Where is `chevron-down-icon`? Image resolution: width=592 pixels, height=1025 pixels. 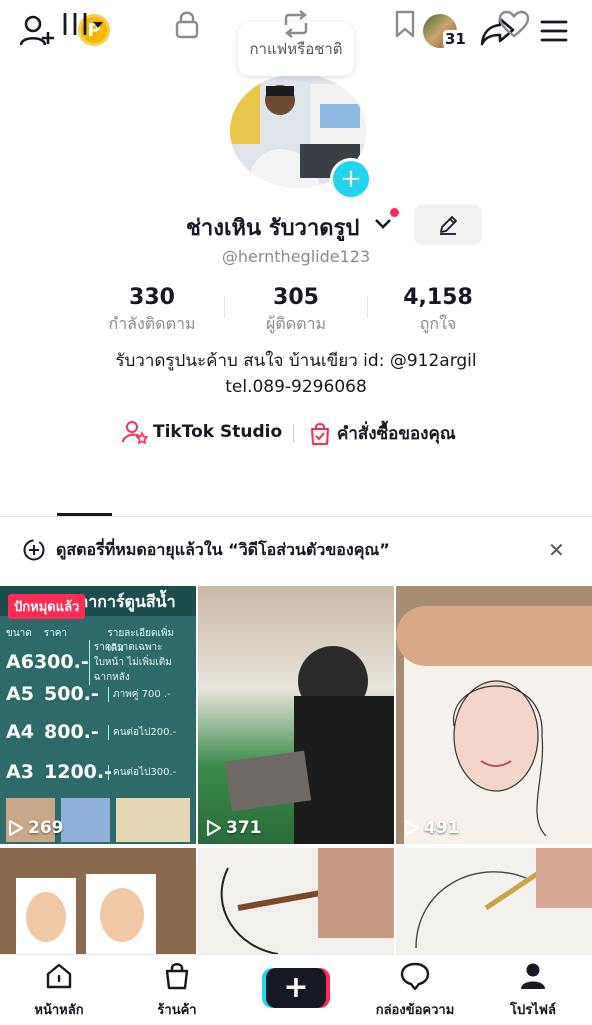
chevron-down-icon is located at coordinates (383, 226).